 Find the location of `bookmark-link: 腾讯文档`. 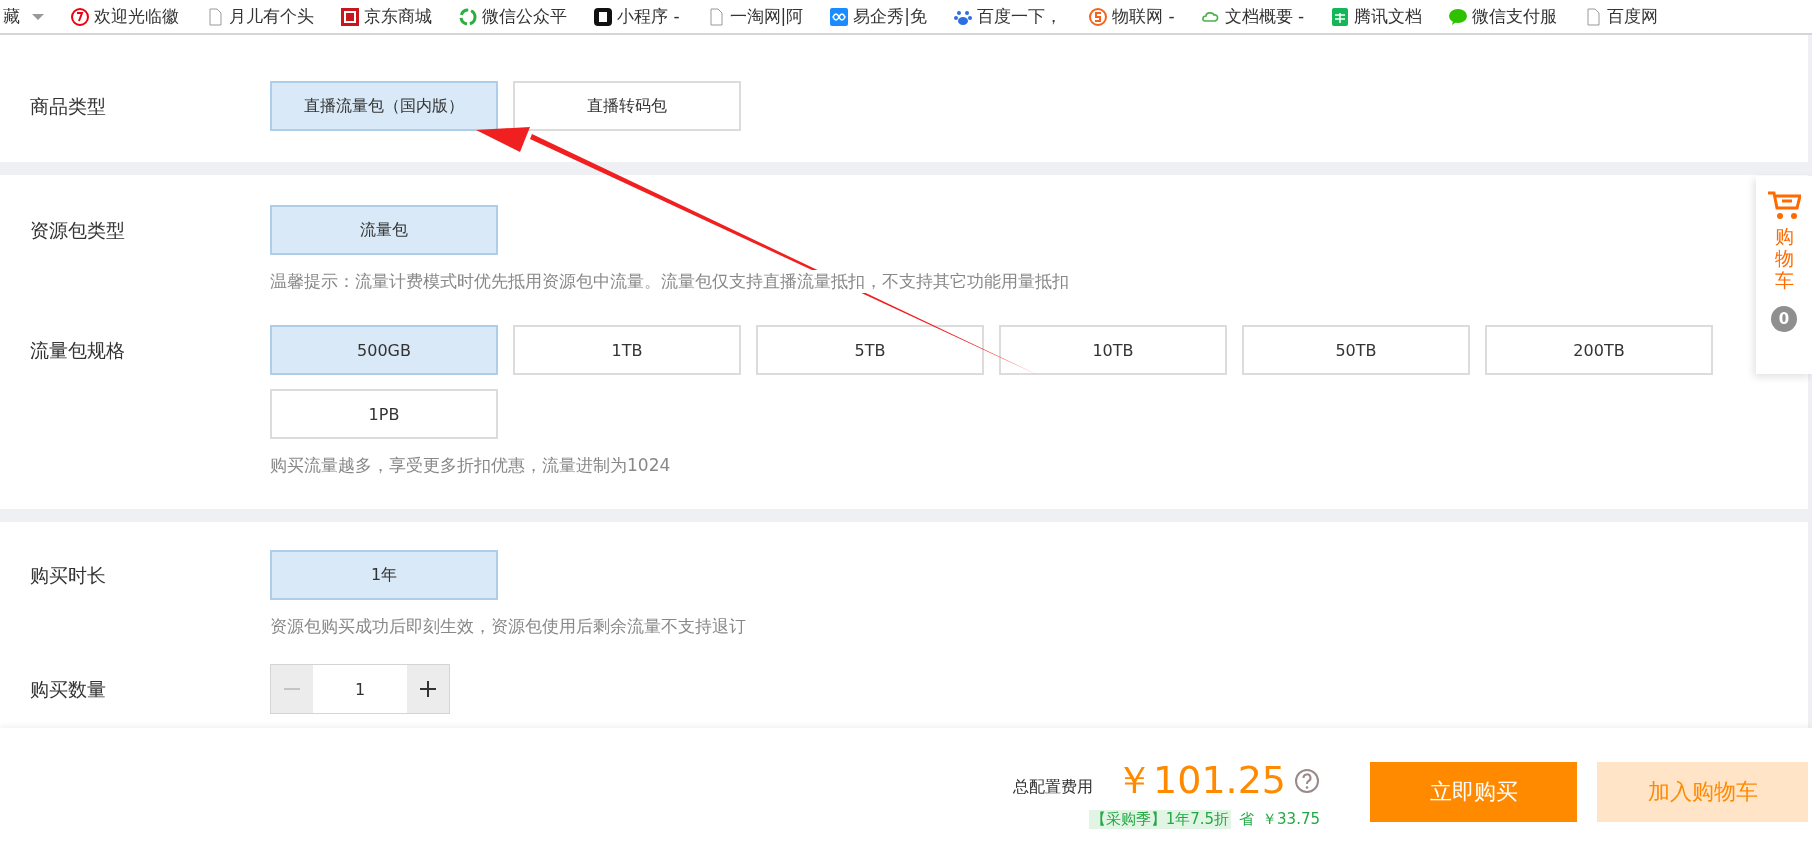

bookmark-link: 腾讯文档 is located at coordinates (1388, 16).